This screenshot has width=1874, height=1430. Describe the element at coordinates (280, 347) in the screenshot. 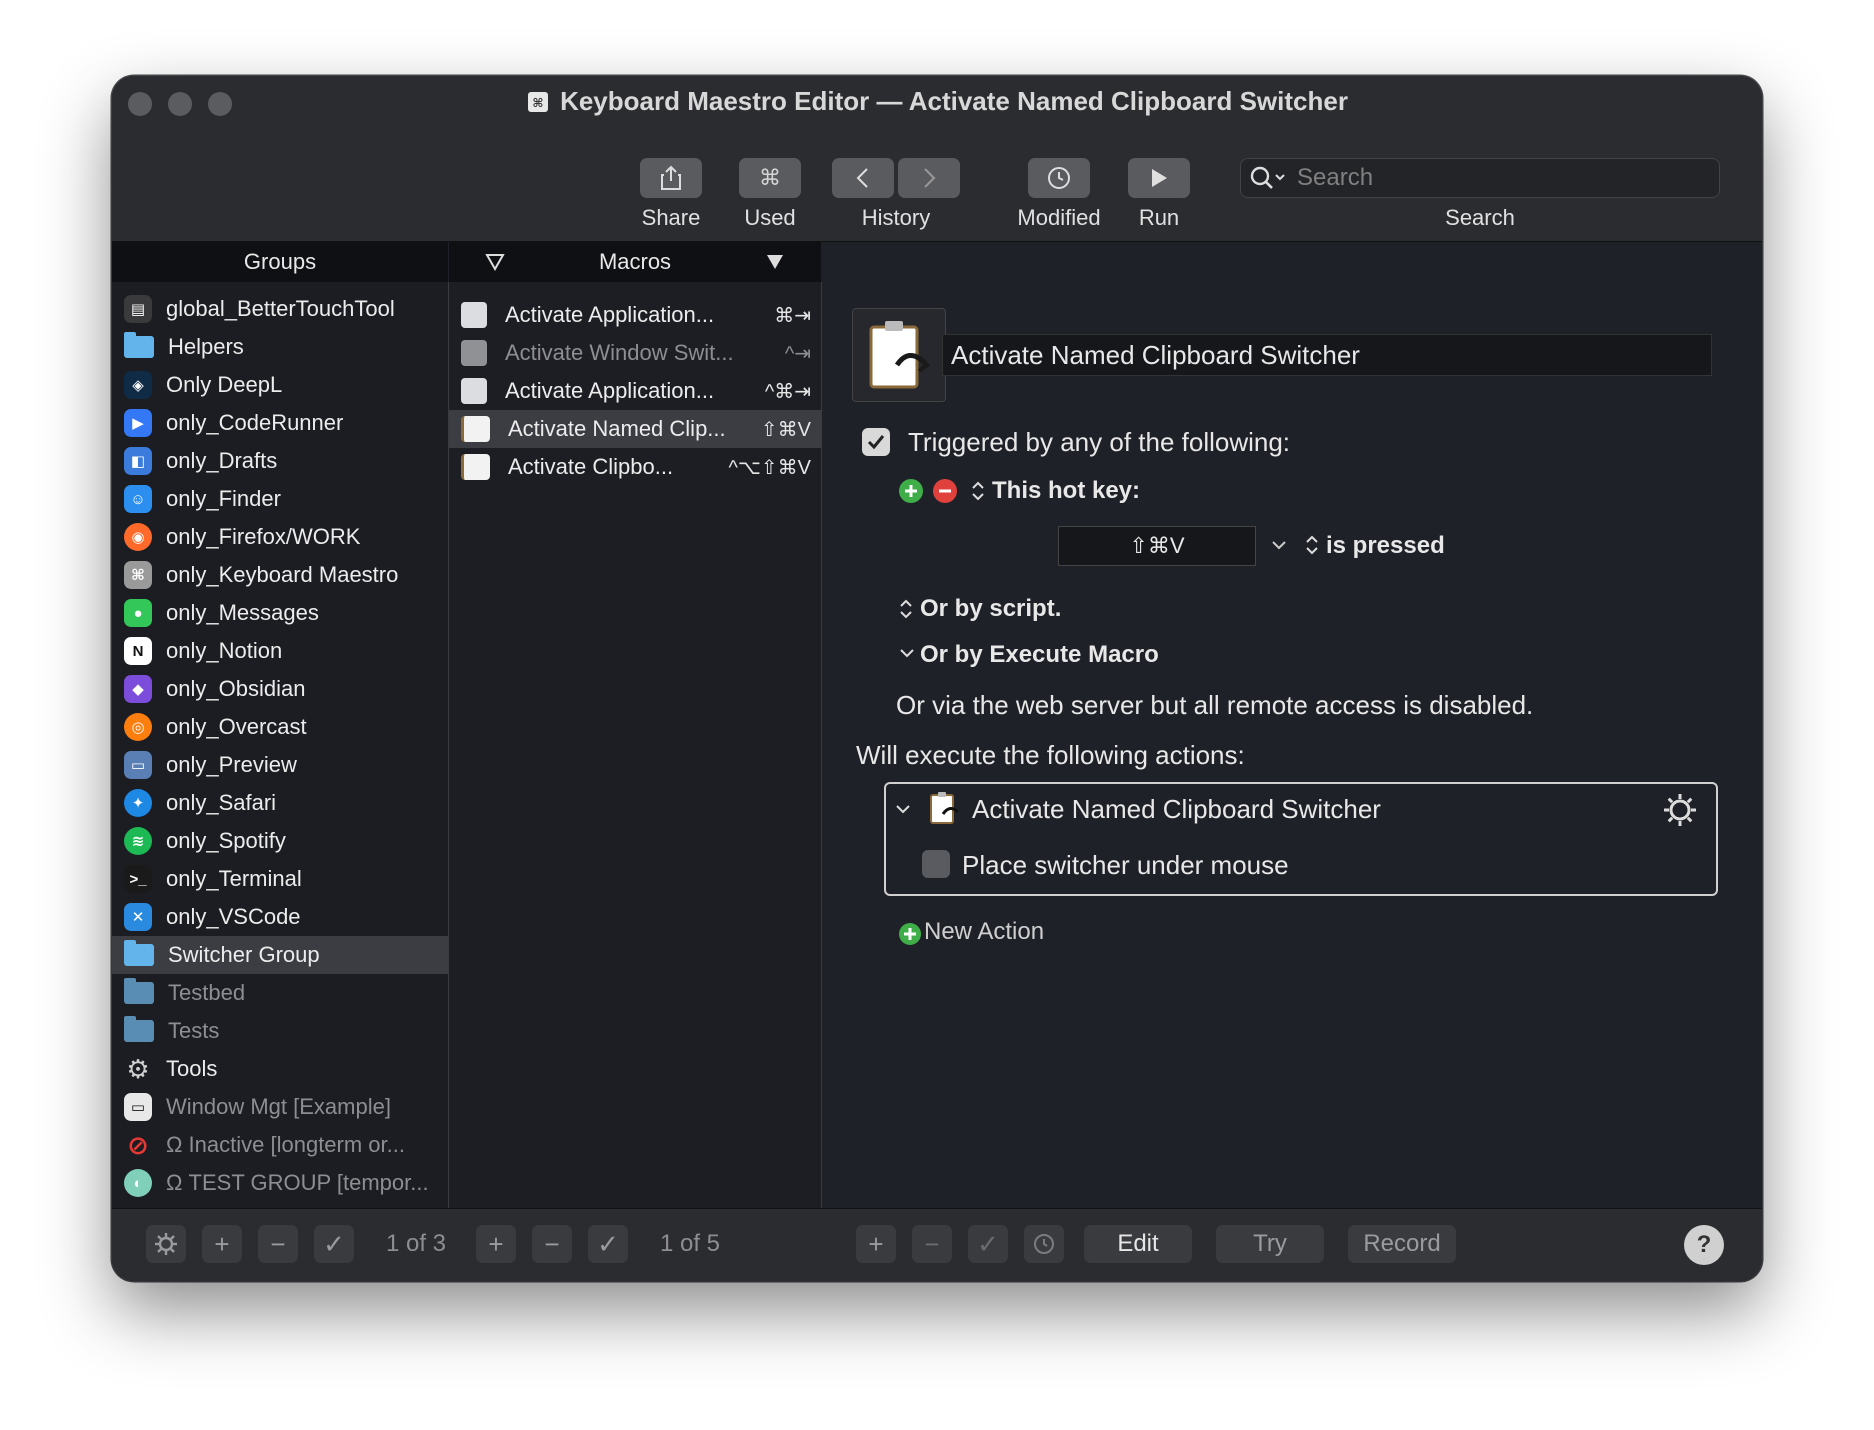

I see `sidebar-item-group: Helpers` at that location.